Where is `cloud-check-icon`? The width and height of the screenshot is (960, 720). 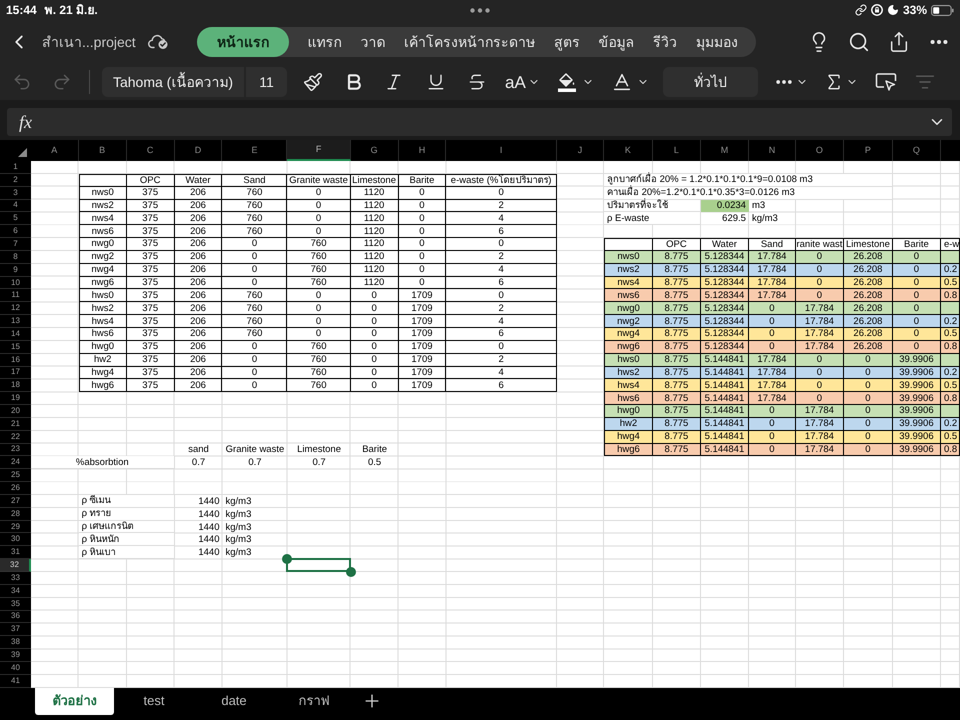 cloud-check-icon is located at coordinates (159, 42).